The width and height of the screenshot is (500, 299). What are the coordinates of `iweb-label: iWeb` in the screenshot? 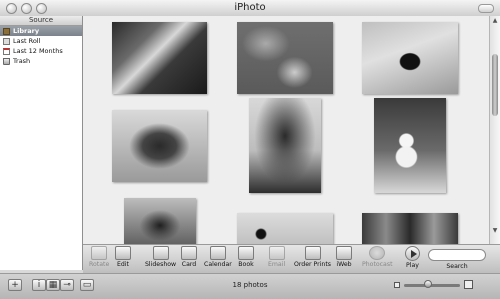 It's located at (344, 264).